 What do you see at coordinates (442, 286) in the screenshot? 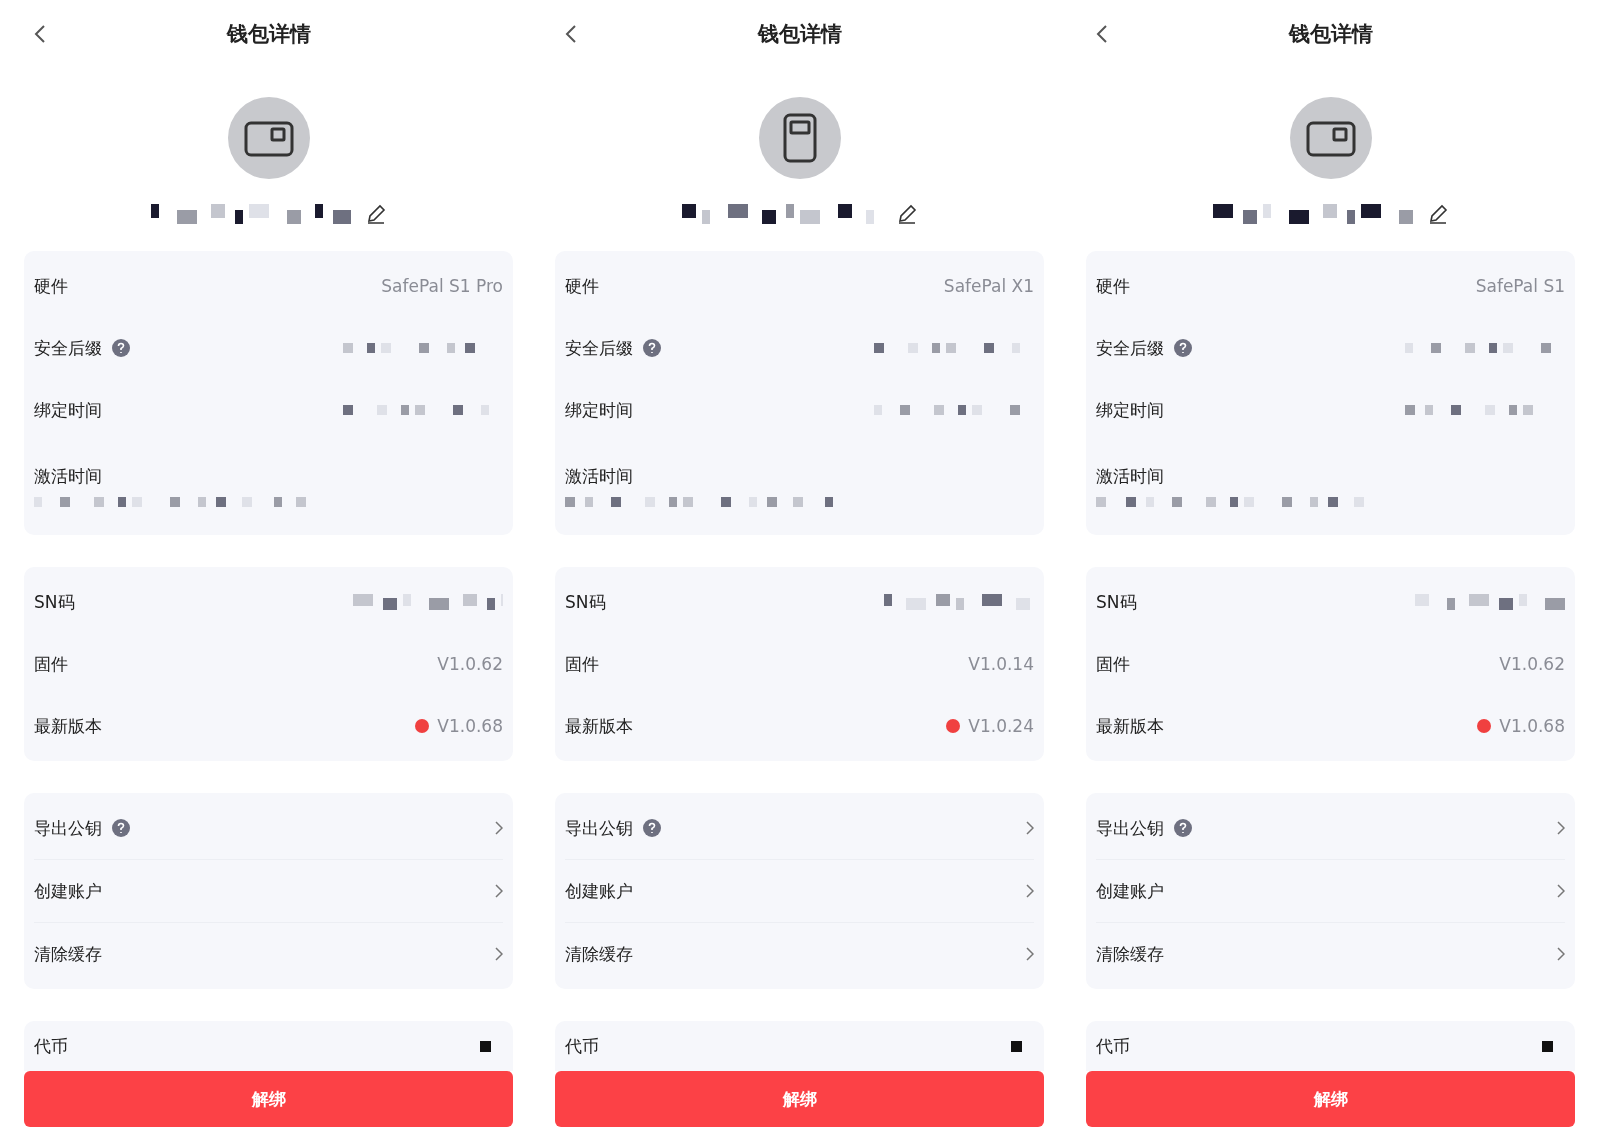
I see `row-value: SafePal S1 Pro` at bounding box center [442, 286].